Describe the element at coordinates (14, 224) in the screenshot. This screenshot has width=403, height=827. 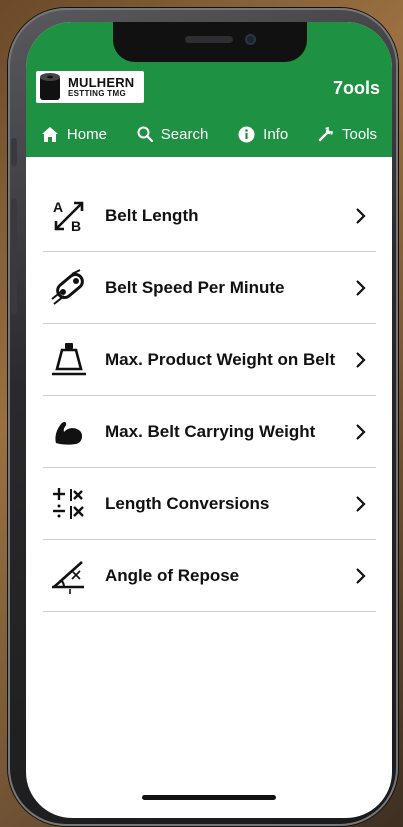
I see `volume-up-button` at that location.